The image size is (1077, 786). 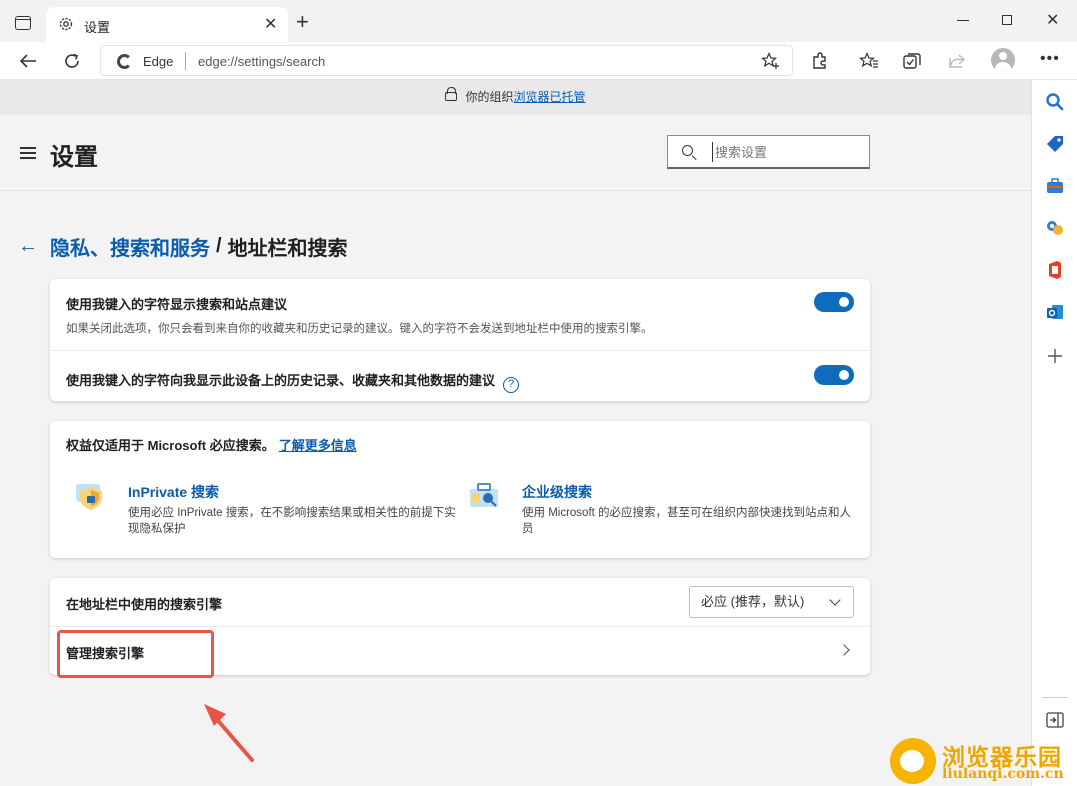 I want to click on shopping-tag-icon, so click(x=1055, y=144).